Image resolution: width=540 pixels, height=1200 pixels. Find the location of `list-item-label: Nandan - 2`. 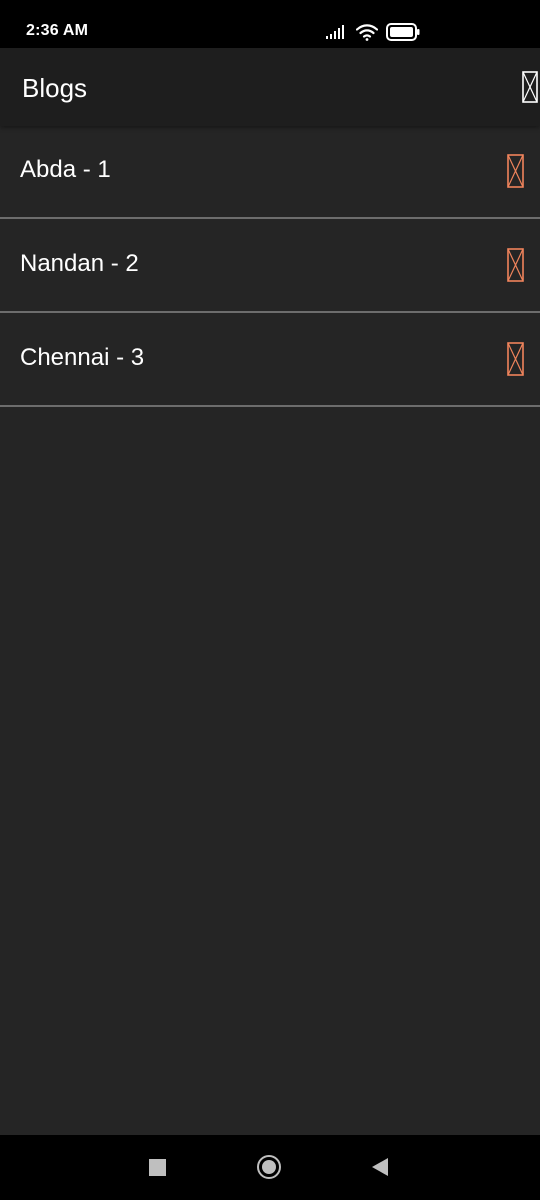

list-item-label: Nandan - 2 is located at coordinates (79, 263).